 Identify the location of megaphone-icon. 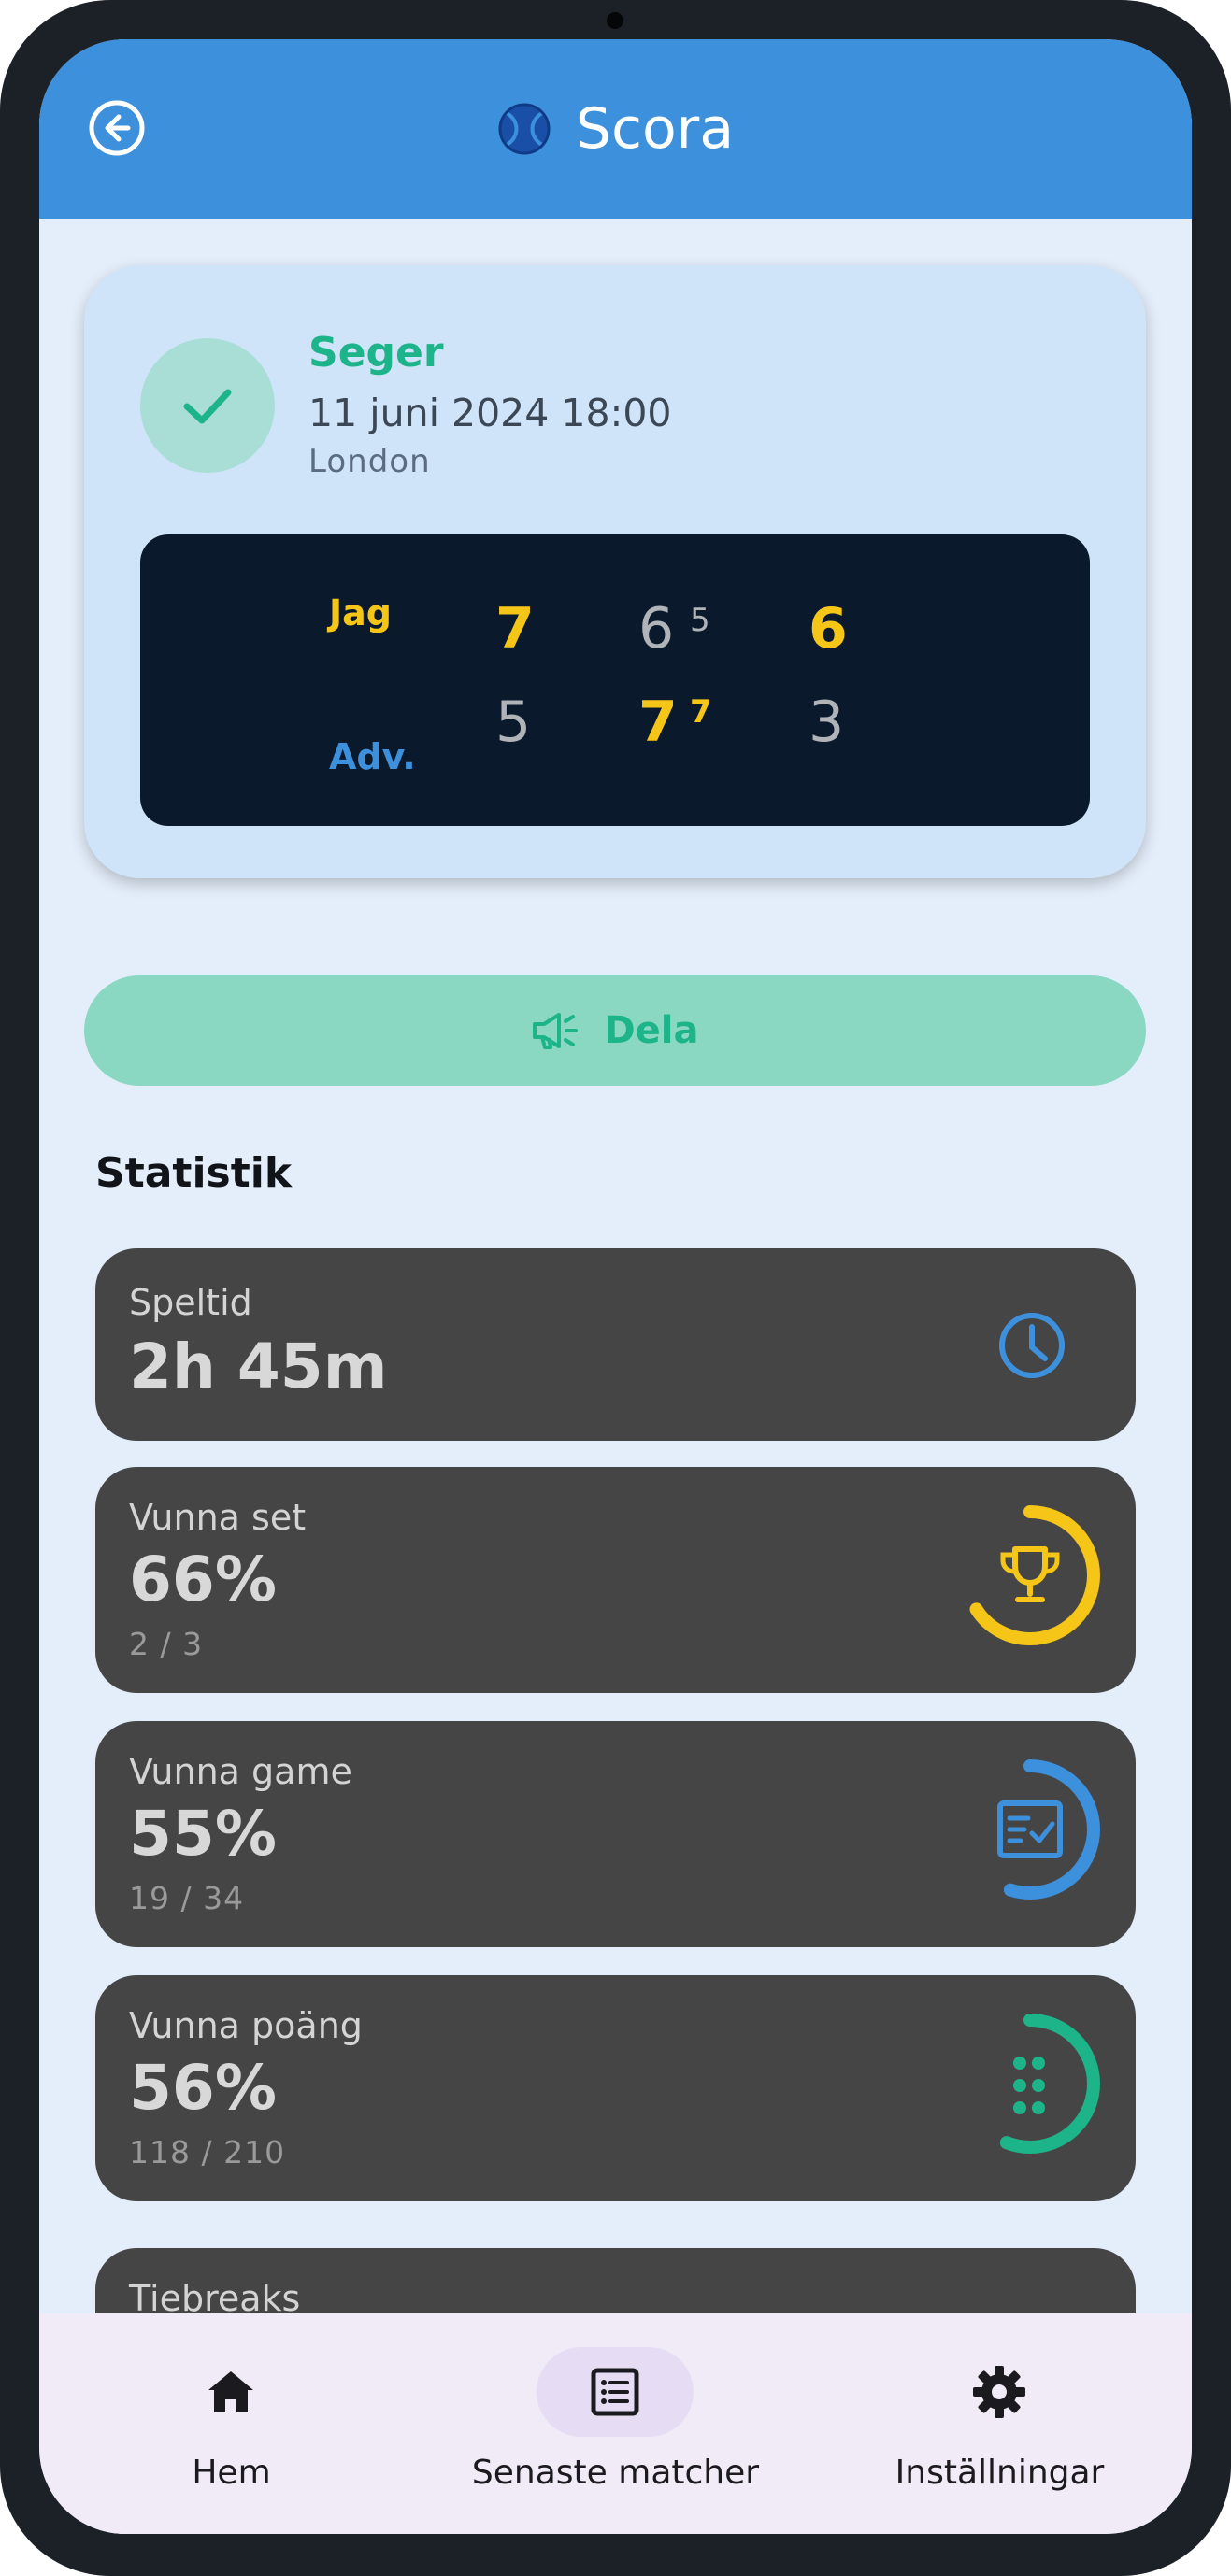
(556, 1031).